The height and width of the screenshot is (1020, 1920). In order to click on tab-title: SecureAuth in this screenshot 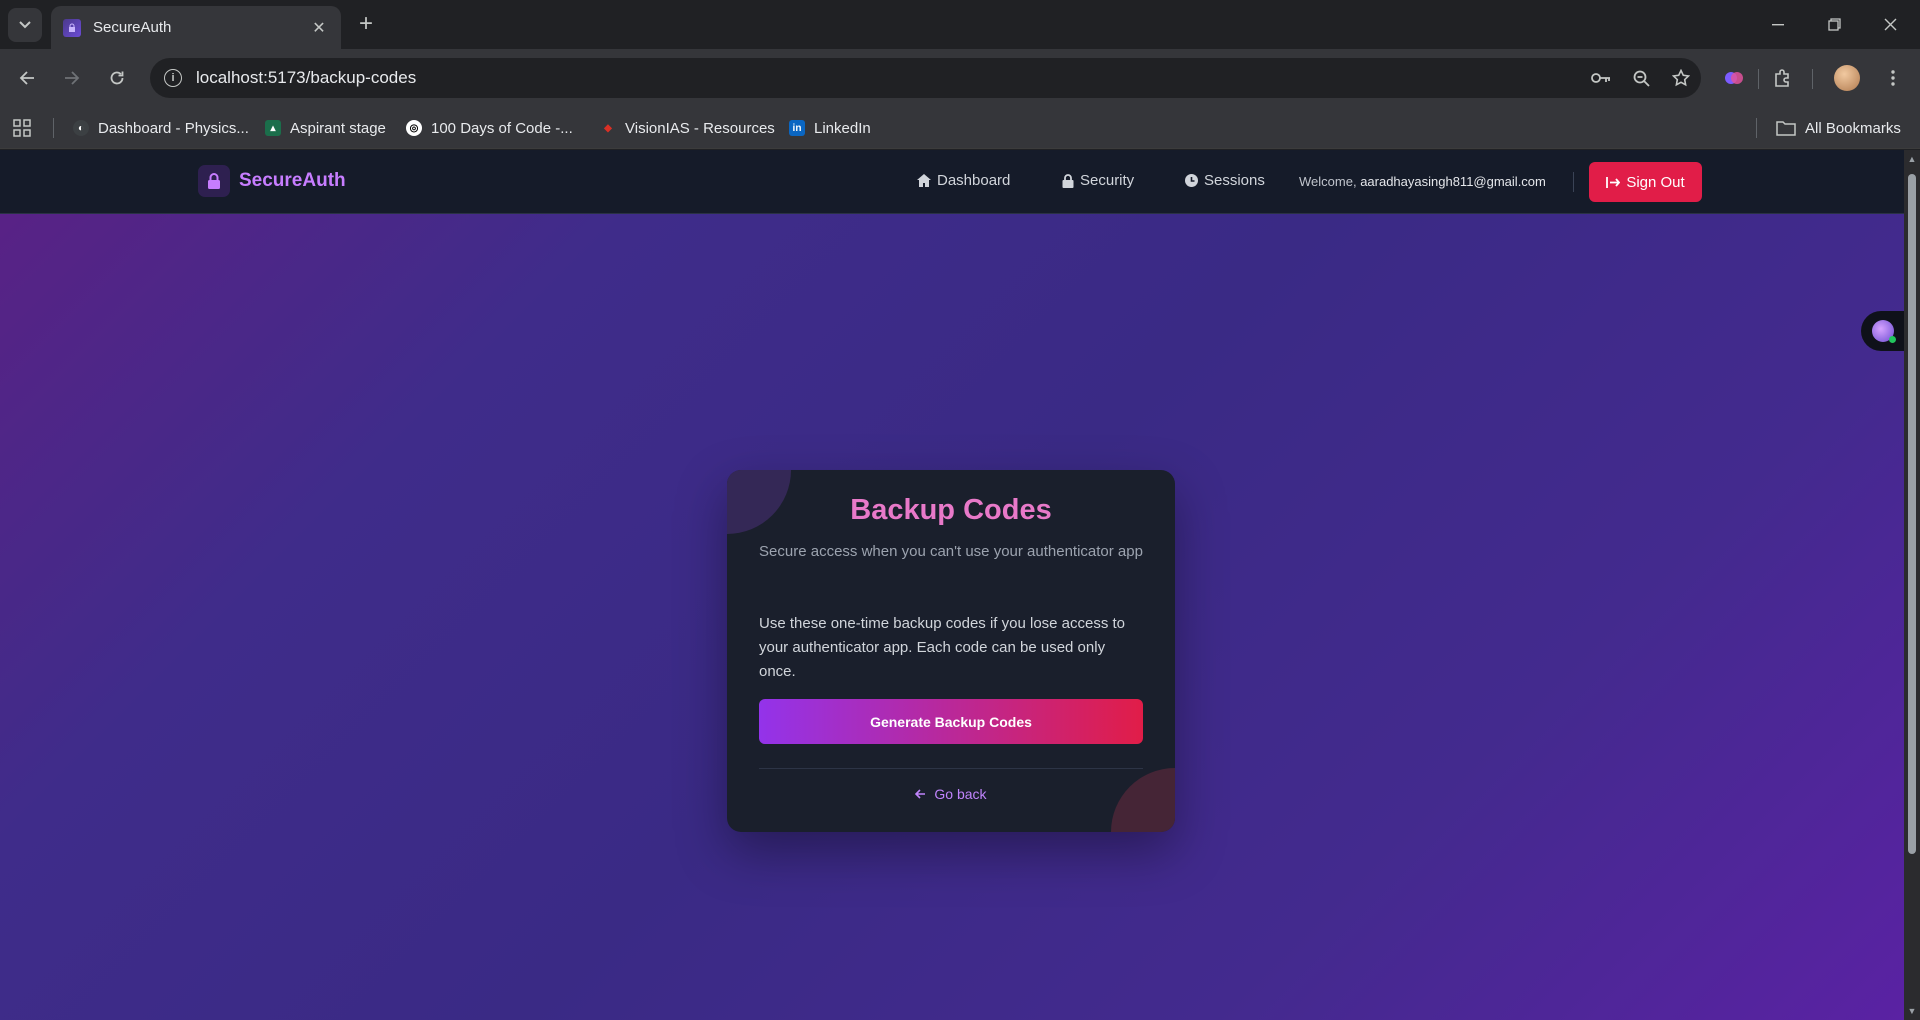, I will do `click(132, 27)`.